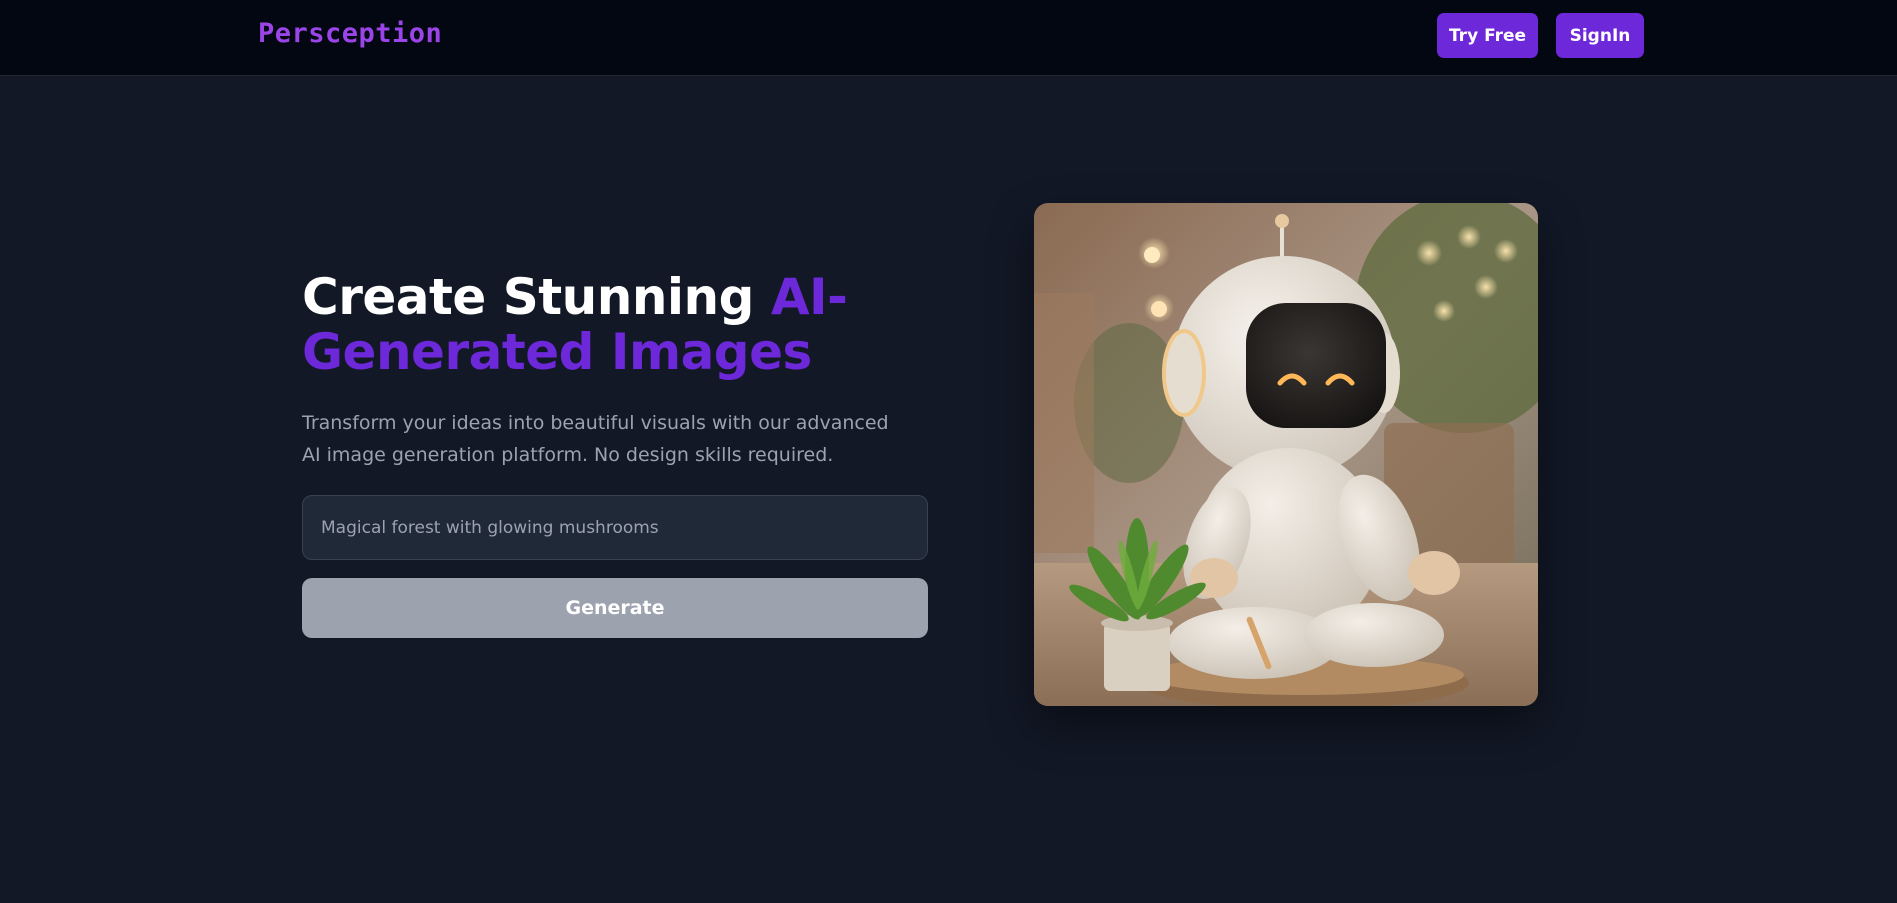 The image size is (1897, 903). What do you see at coordinates (615, 527) in the screenshot?
I see `prompt-input` at bounding box center [615, 527].